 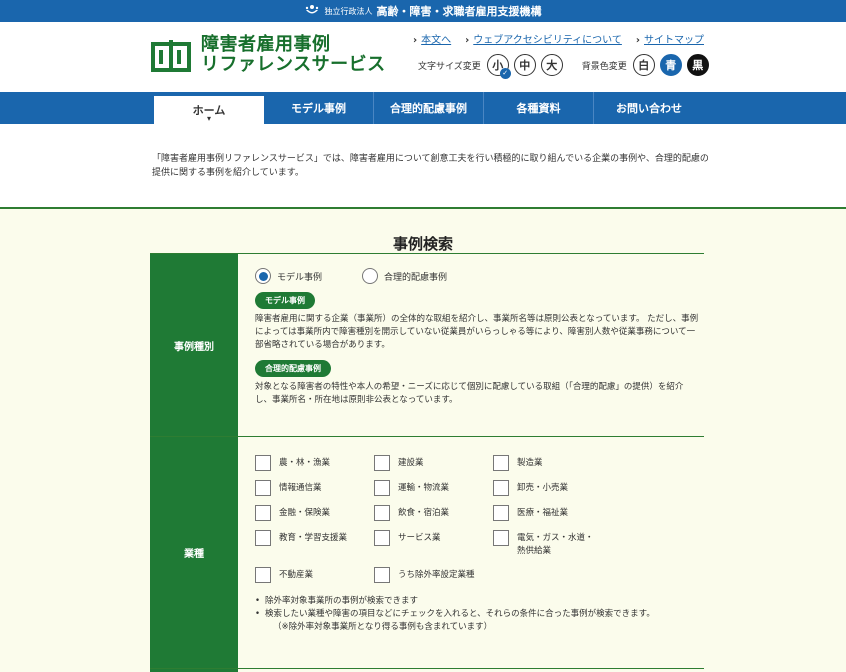 I want to click on case-kind-radio-group: モデル事例 合理的配慮事例, so click(x=479, y=276).